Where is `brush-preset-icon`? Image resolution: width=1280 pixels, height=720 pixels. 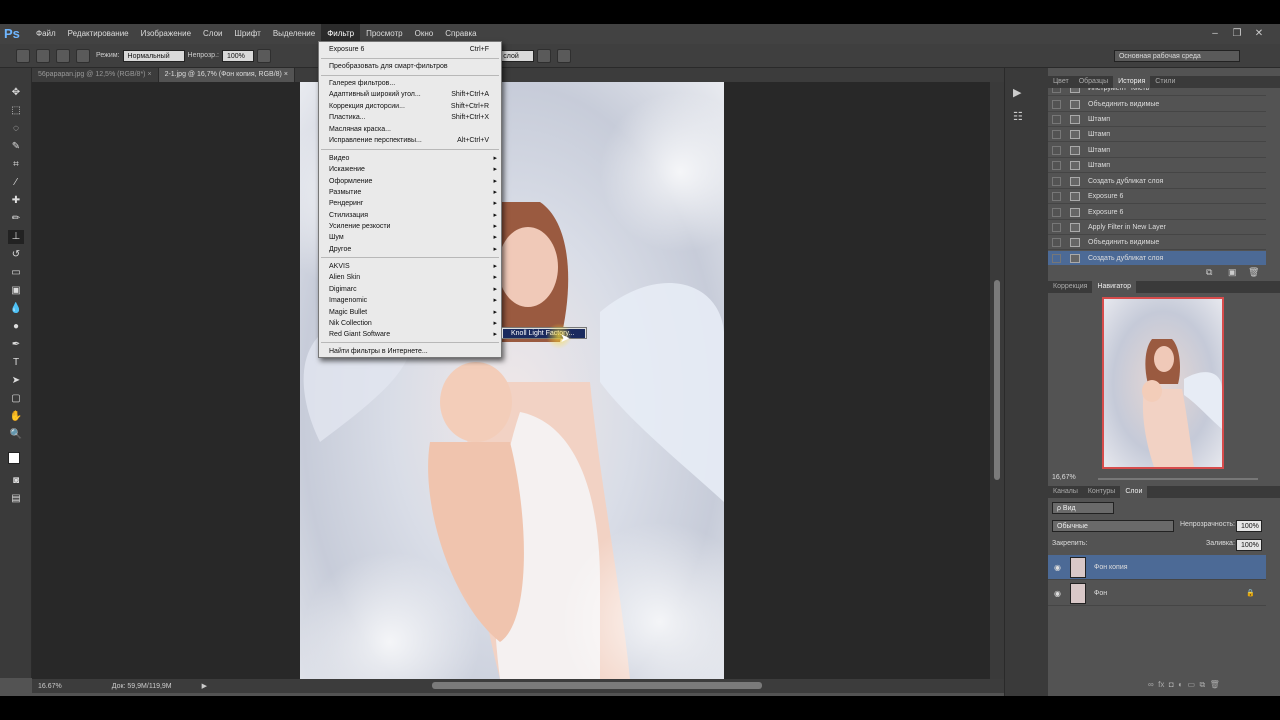 brush-preset-icon is located at coordinates (43, 55).